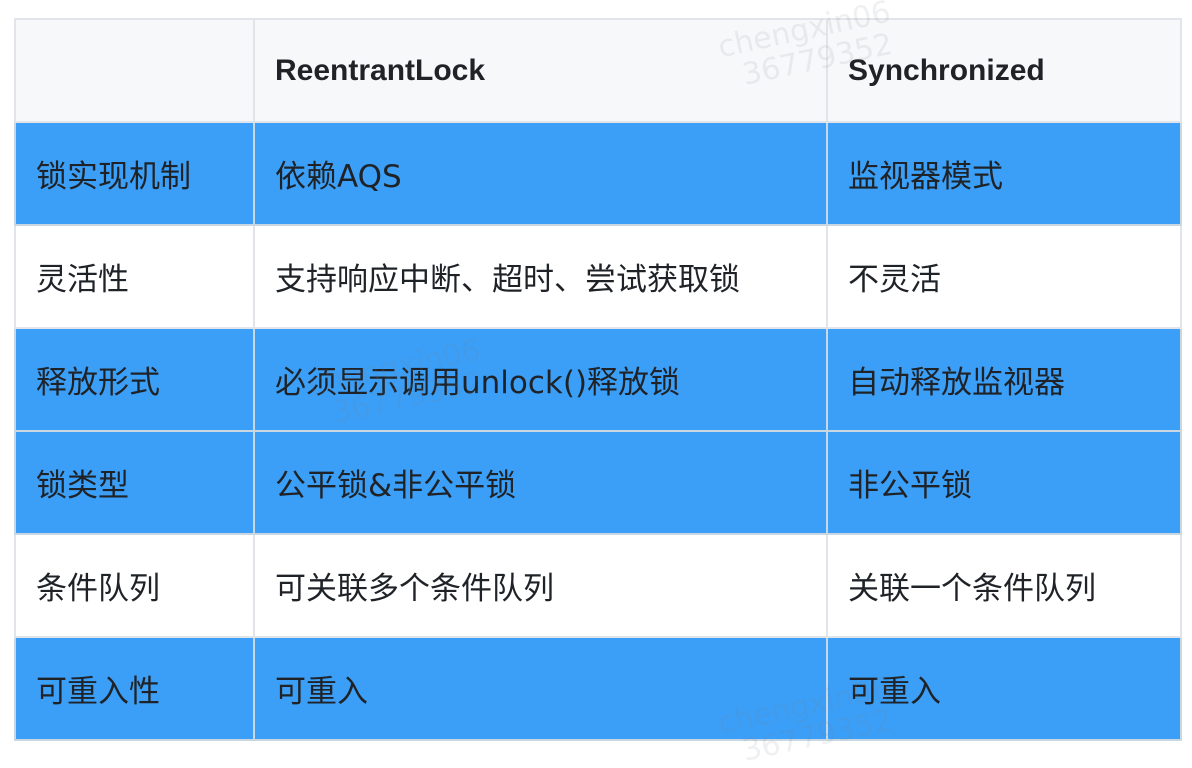  I want to click on cell-synchronized: 自动释放监视器, so click(1004, 379).